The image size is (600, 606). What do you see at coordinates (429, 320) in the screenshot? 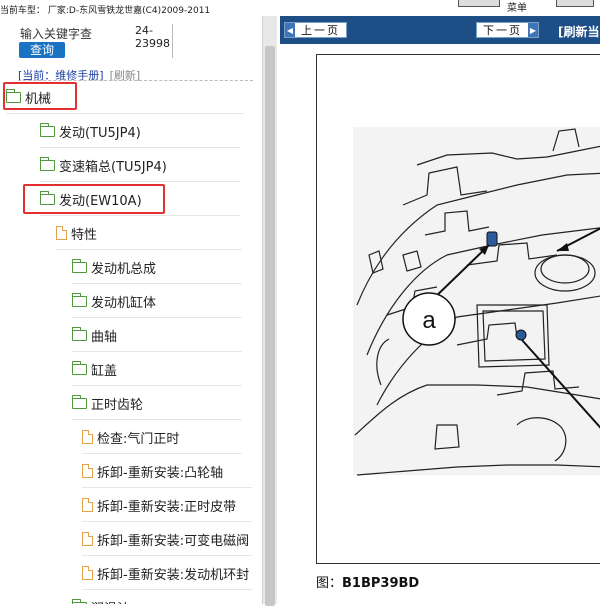
I see `callout-a: a` at bounding box center [429, 320].